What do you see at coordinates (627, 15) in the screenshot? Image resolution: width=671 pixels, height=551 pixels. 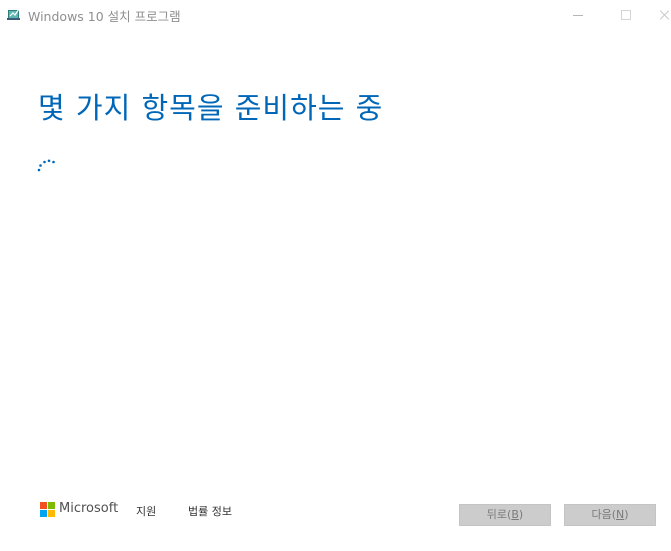 I see `maximize-button` at bounding box center [627, 15].